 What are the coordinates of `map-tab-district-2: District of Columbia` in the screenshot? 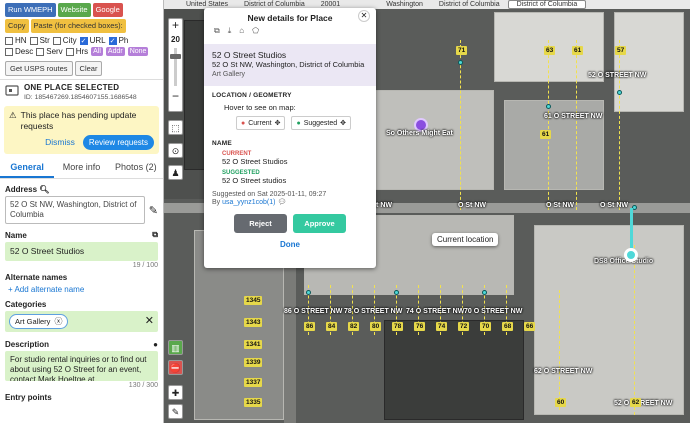 It's located at (547, 4).